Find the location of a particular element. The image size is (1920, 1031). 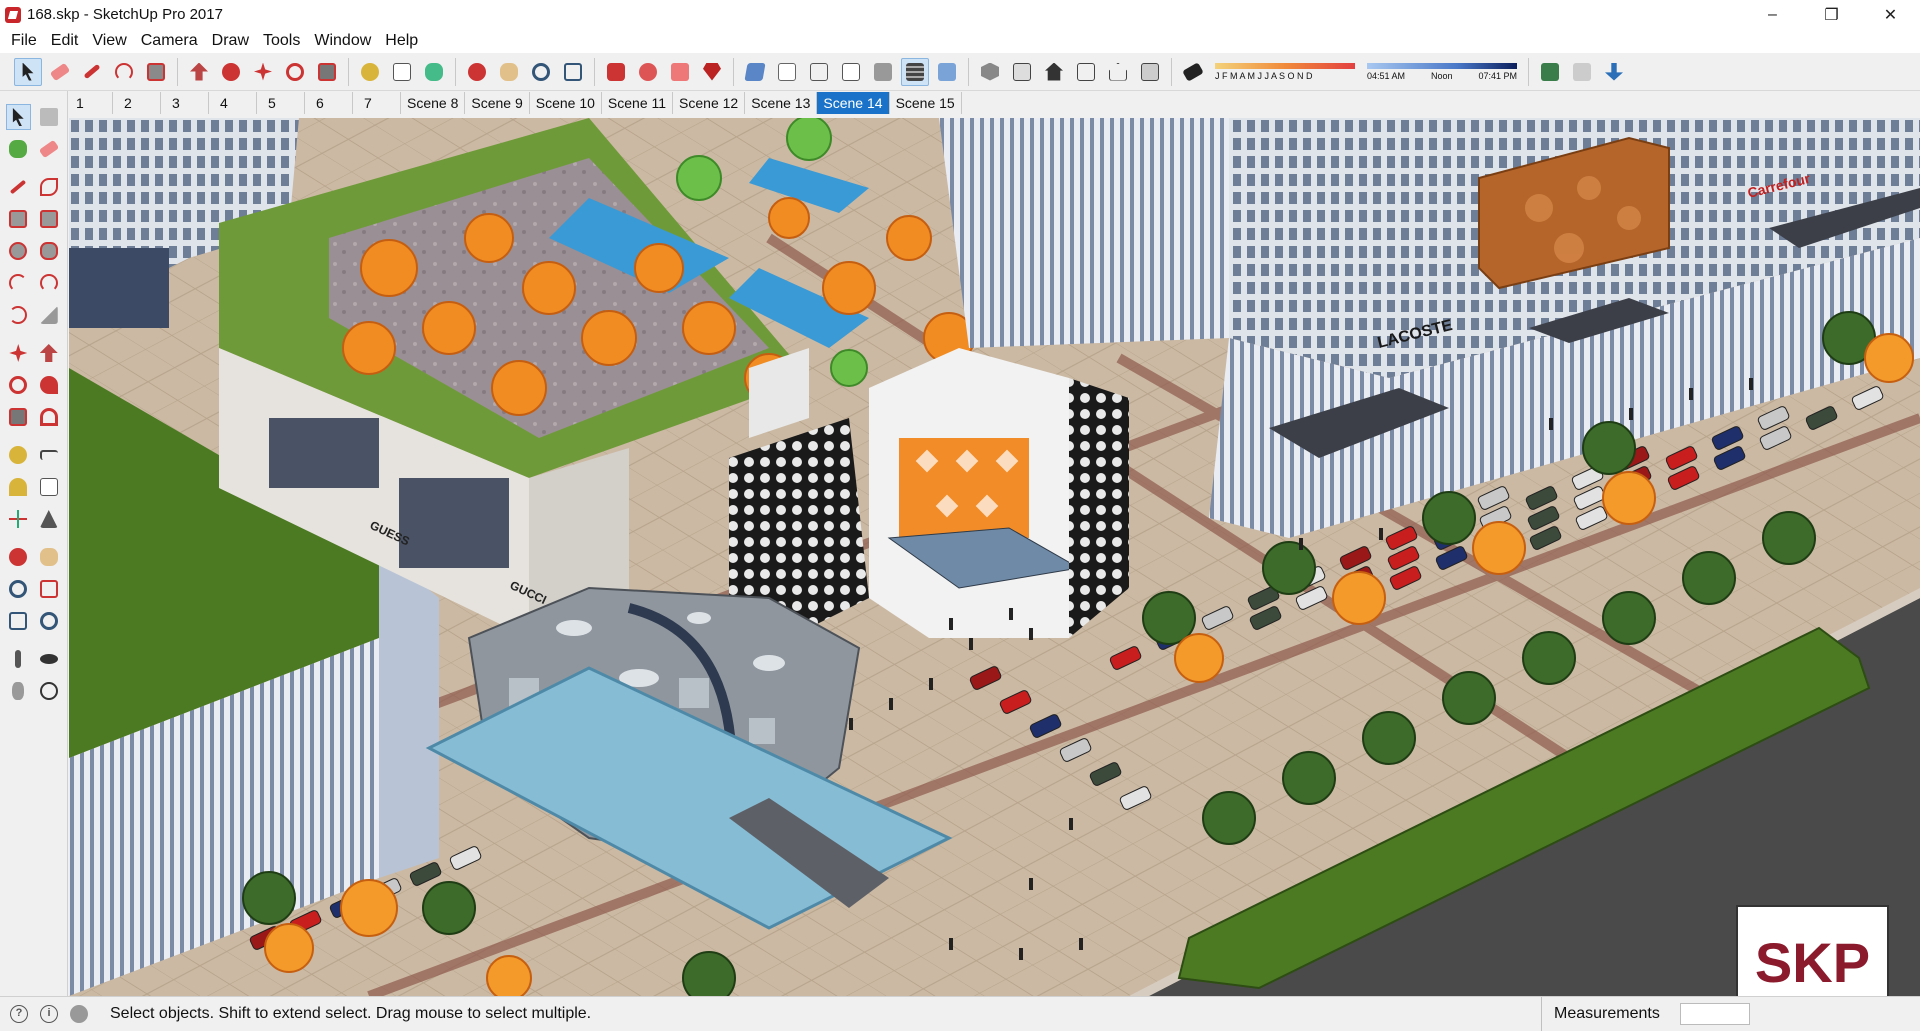

user-icon is located at coordinates (79, 1013).